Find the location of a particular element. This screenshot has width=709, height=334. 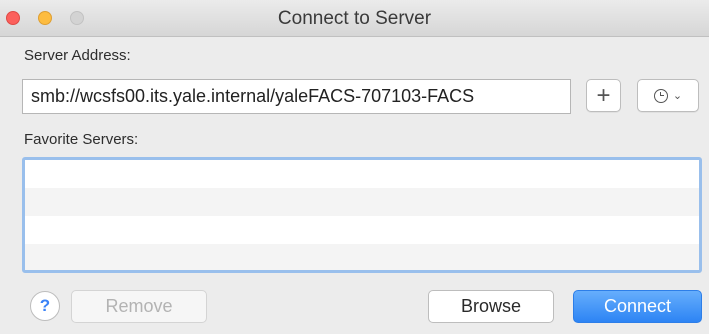

window-title: Connect to Server is located at coordinates (354, 18).